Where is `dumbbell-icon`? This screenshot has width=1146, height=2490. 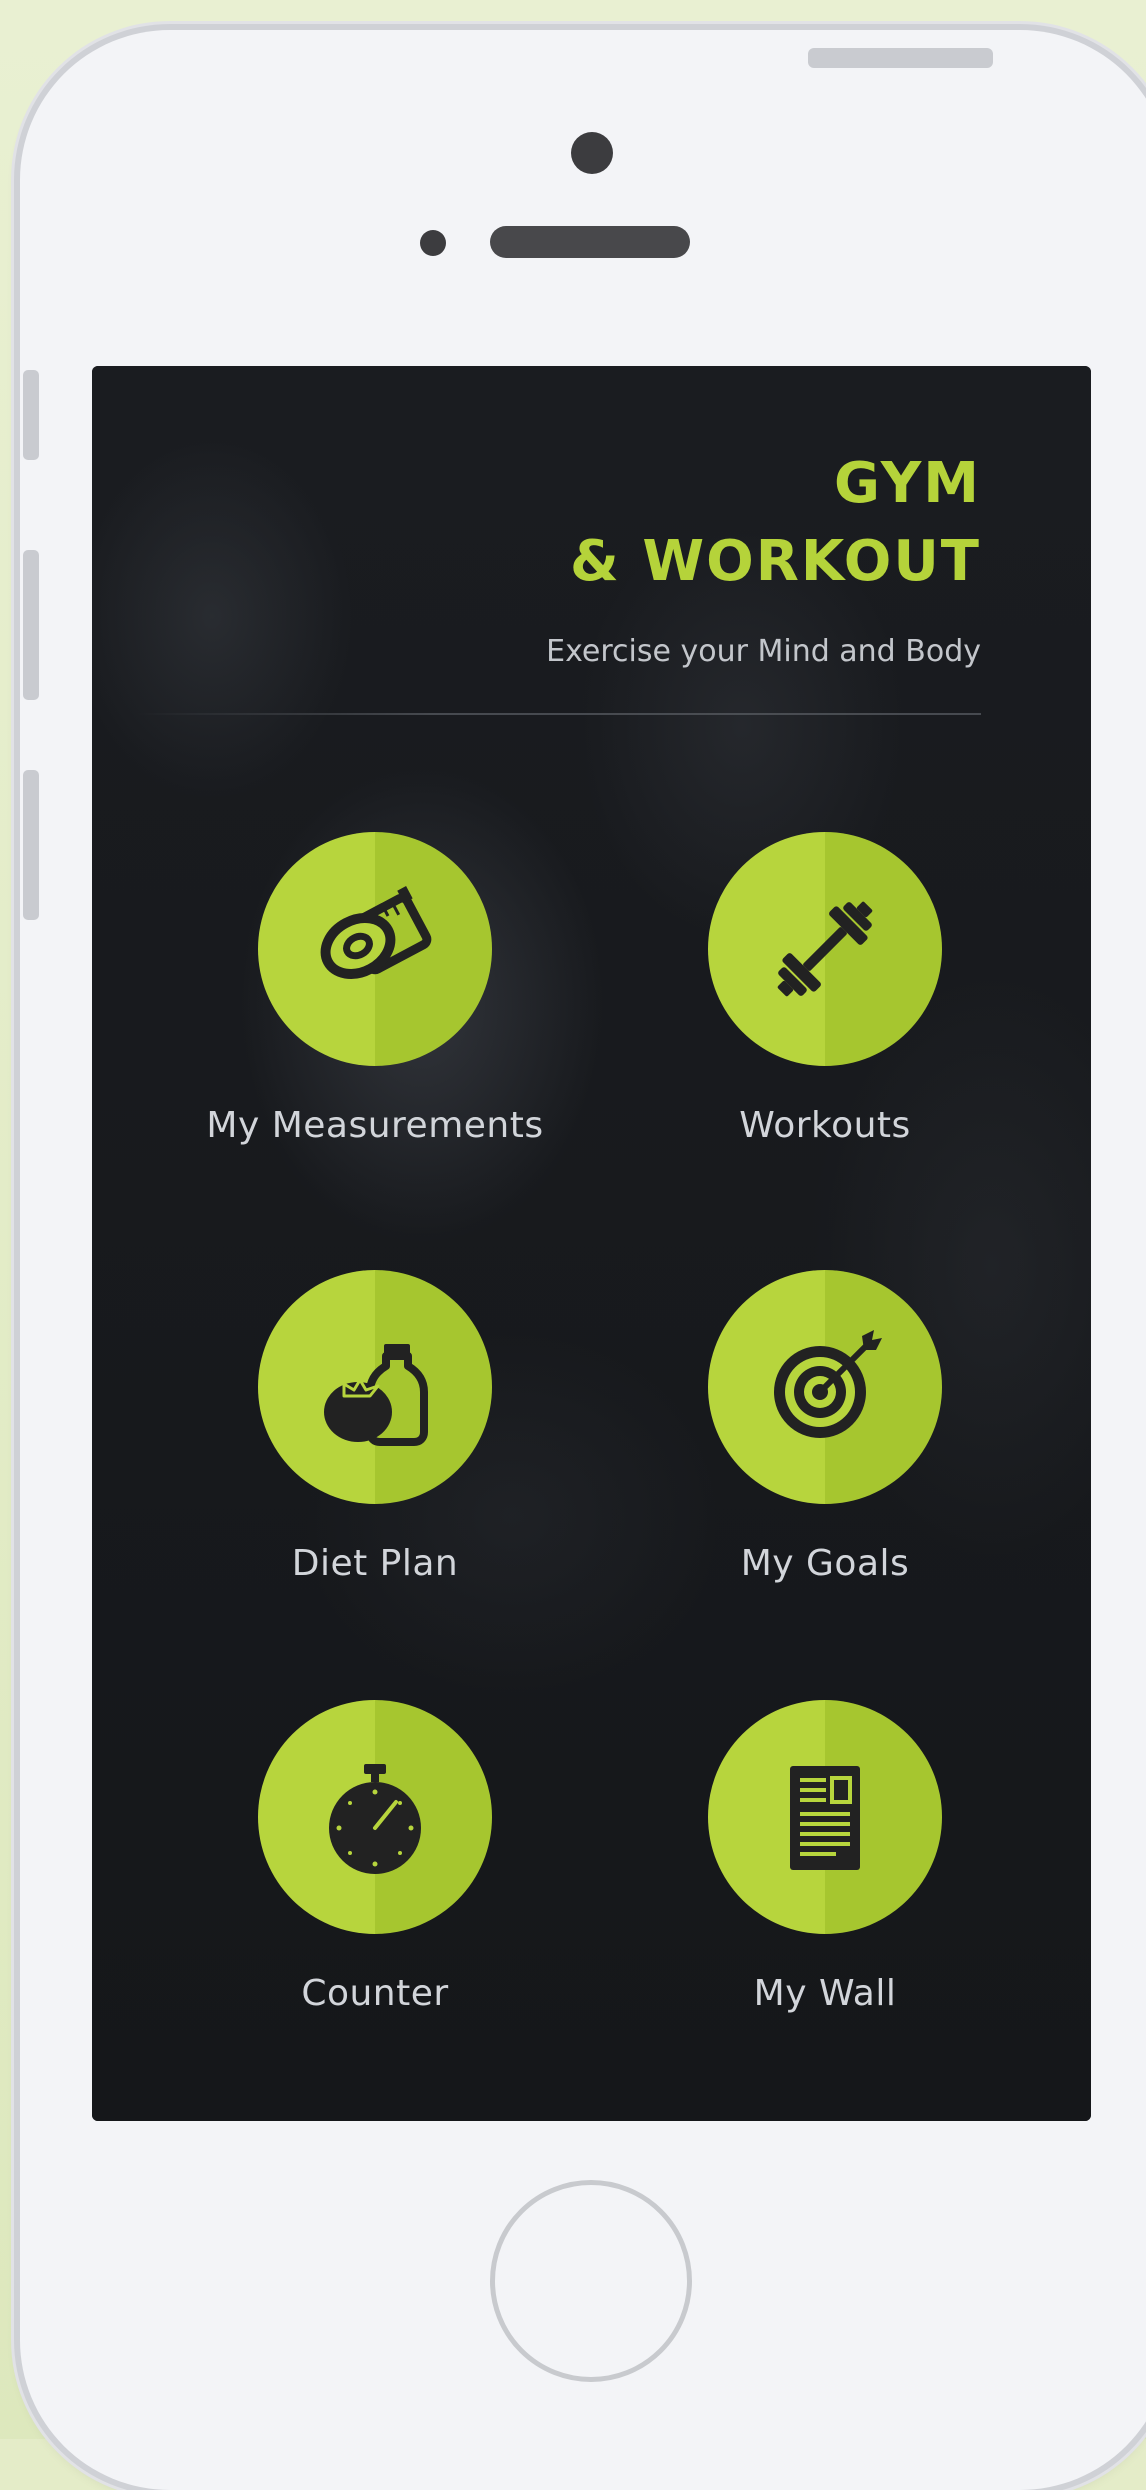 dumbbell-icon is located at coordinates (825, 949).